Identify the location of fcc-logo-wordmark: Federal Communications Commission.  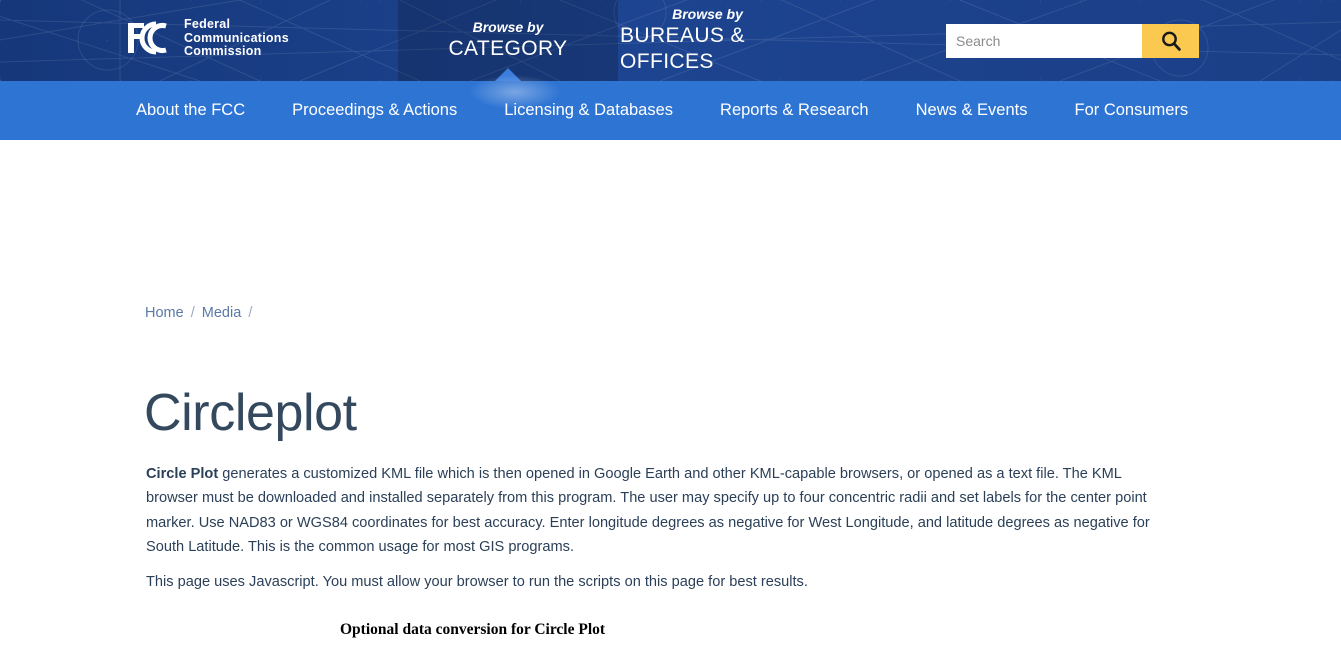
(236, 38).